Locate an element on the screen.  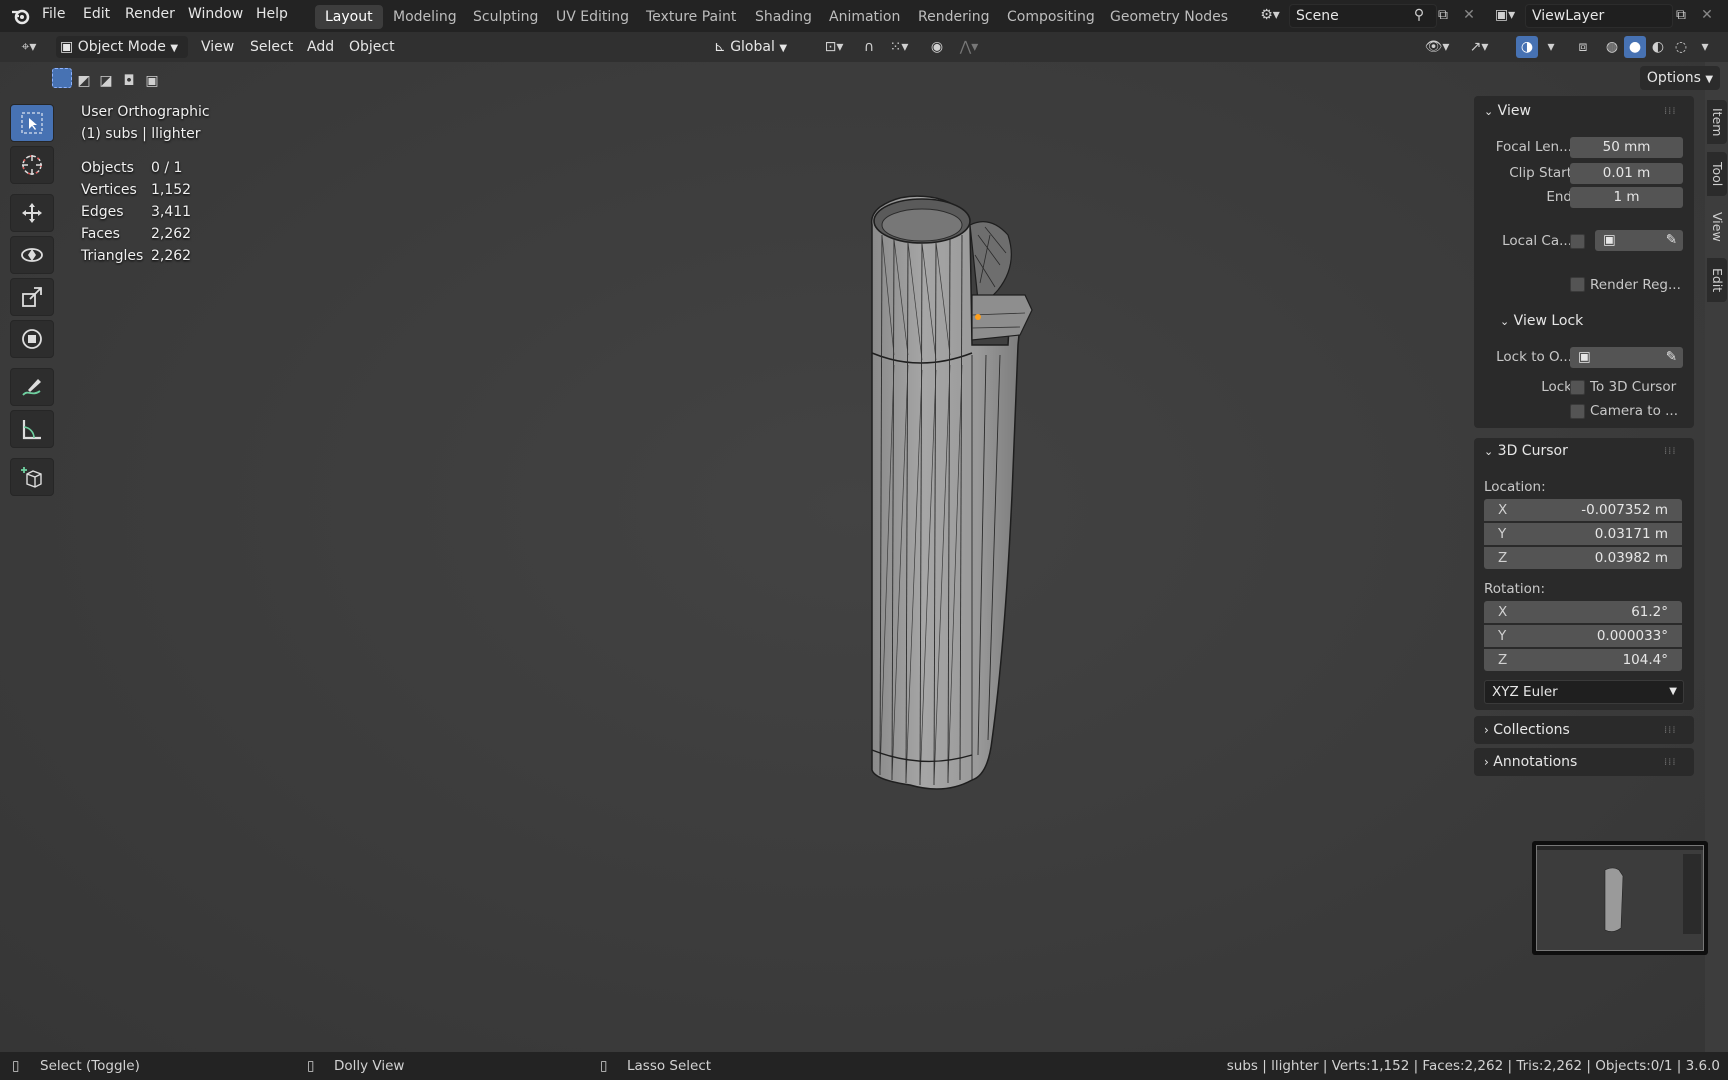
blender-logo-icon is located at coordinates (21, 18).